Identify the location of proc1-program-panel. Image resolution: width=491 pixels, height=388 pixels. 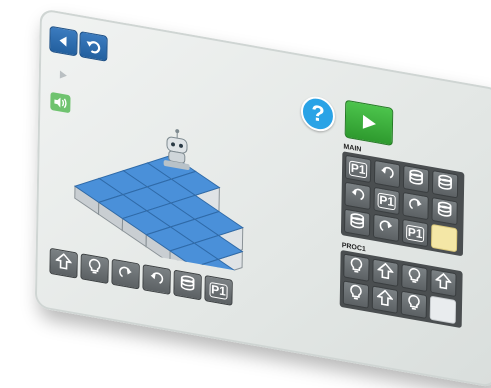
(401, 289).